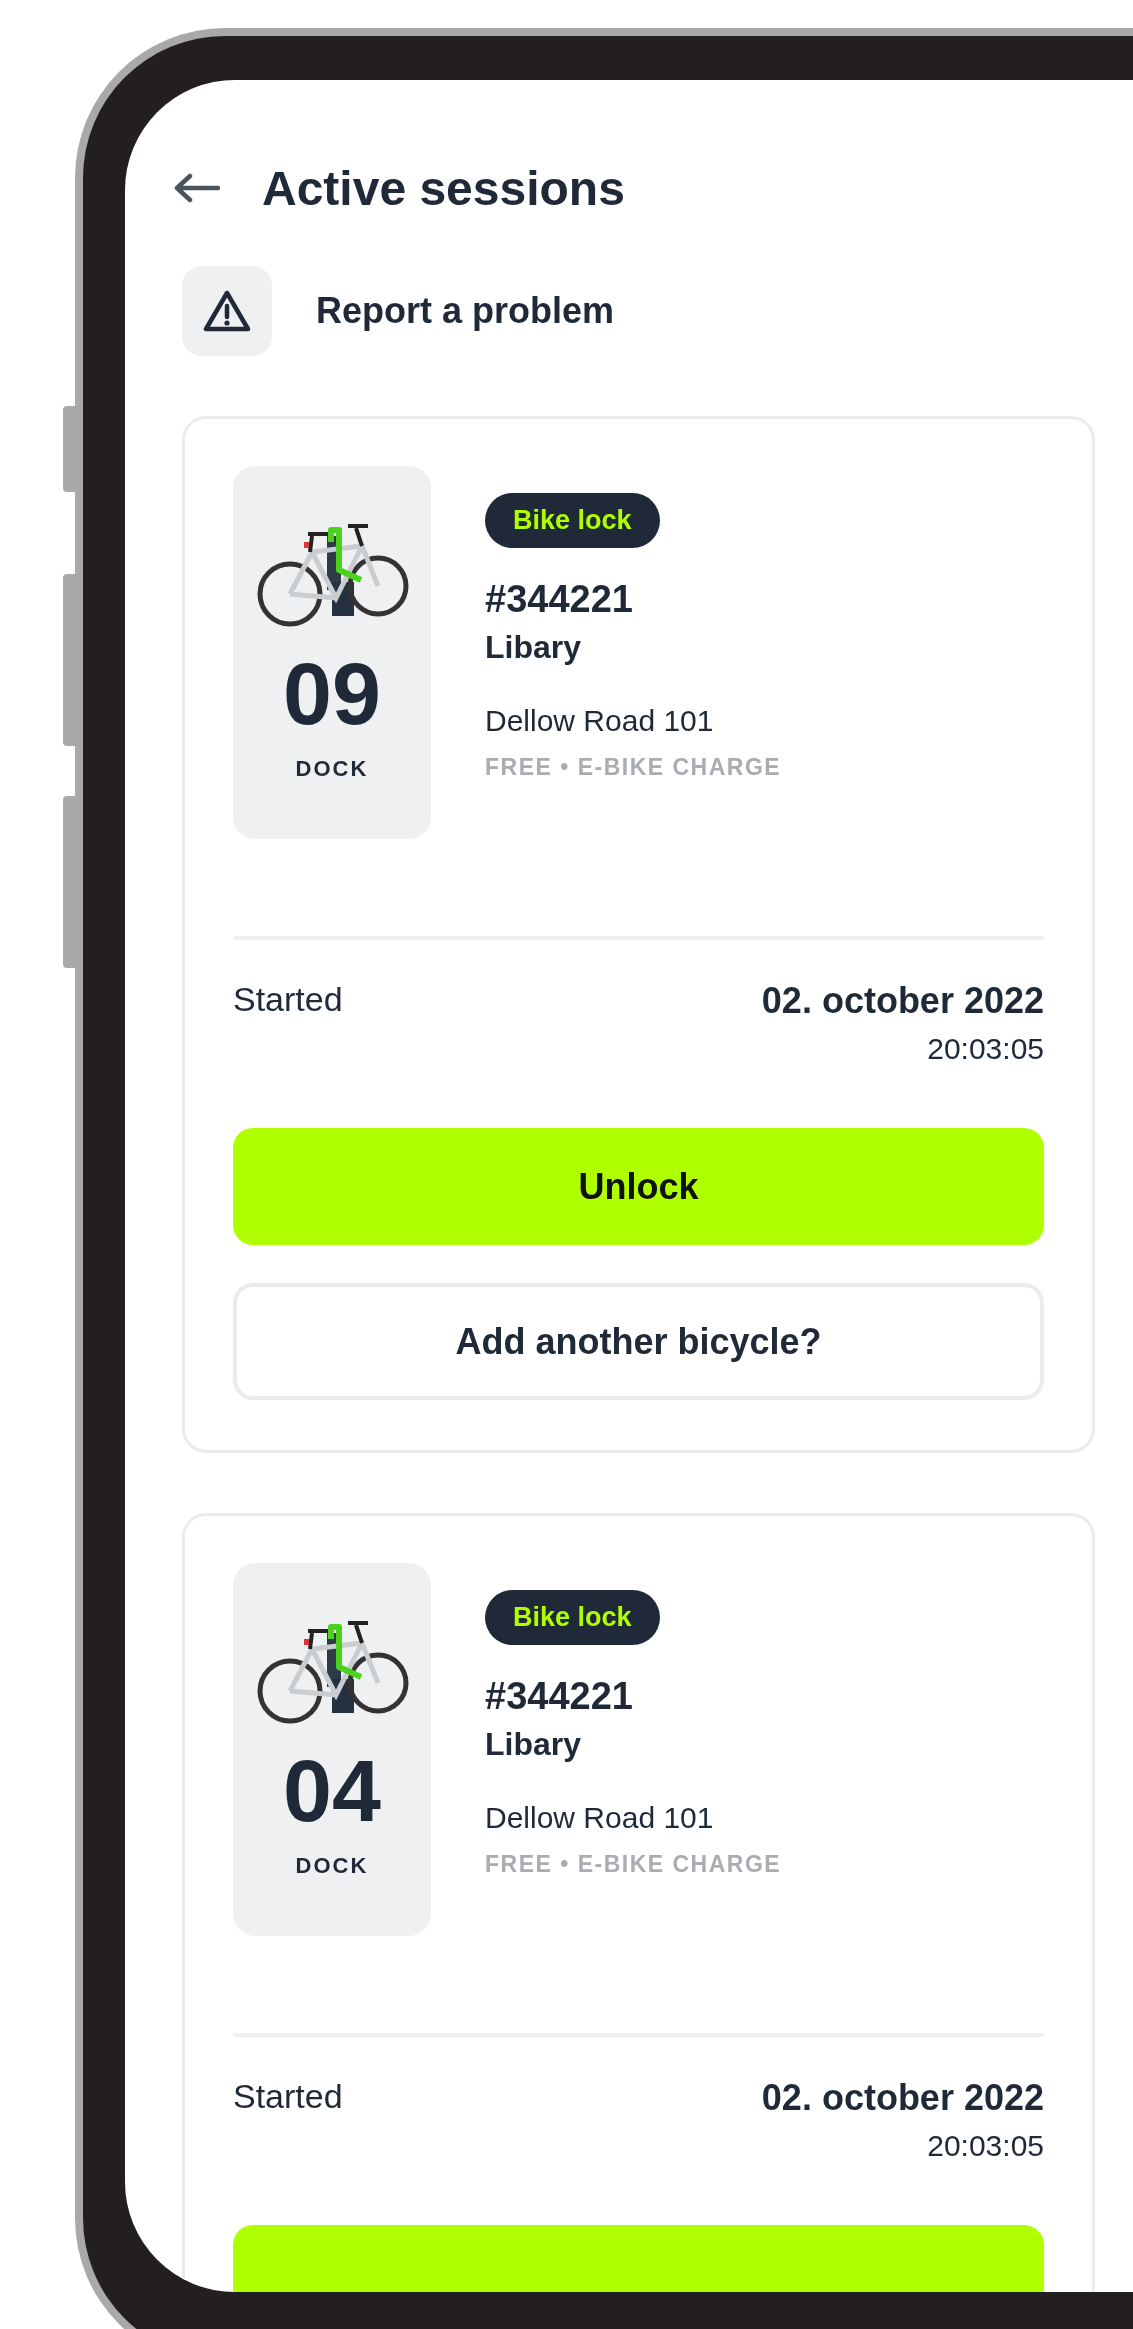 The image size is (1133, 2329). I want to click on add-bicycle-button: Add another bicycle?, so click(638, 1341).